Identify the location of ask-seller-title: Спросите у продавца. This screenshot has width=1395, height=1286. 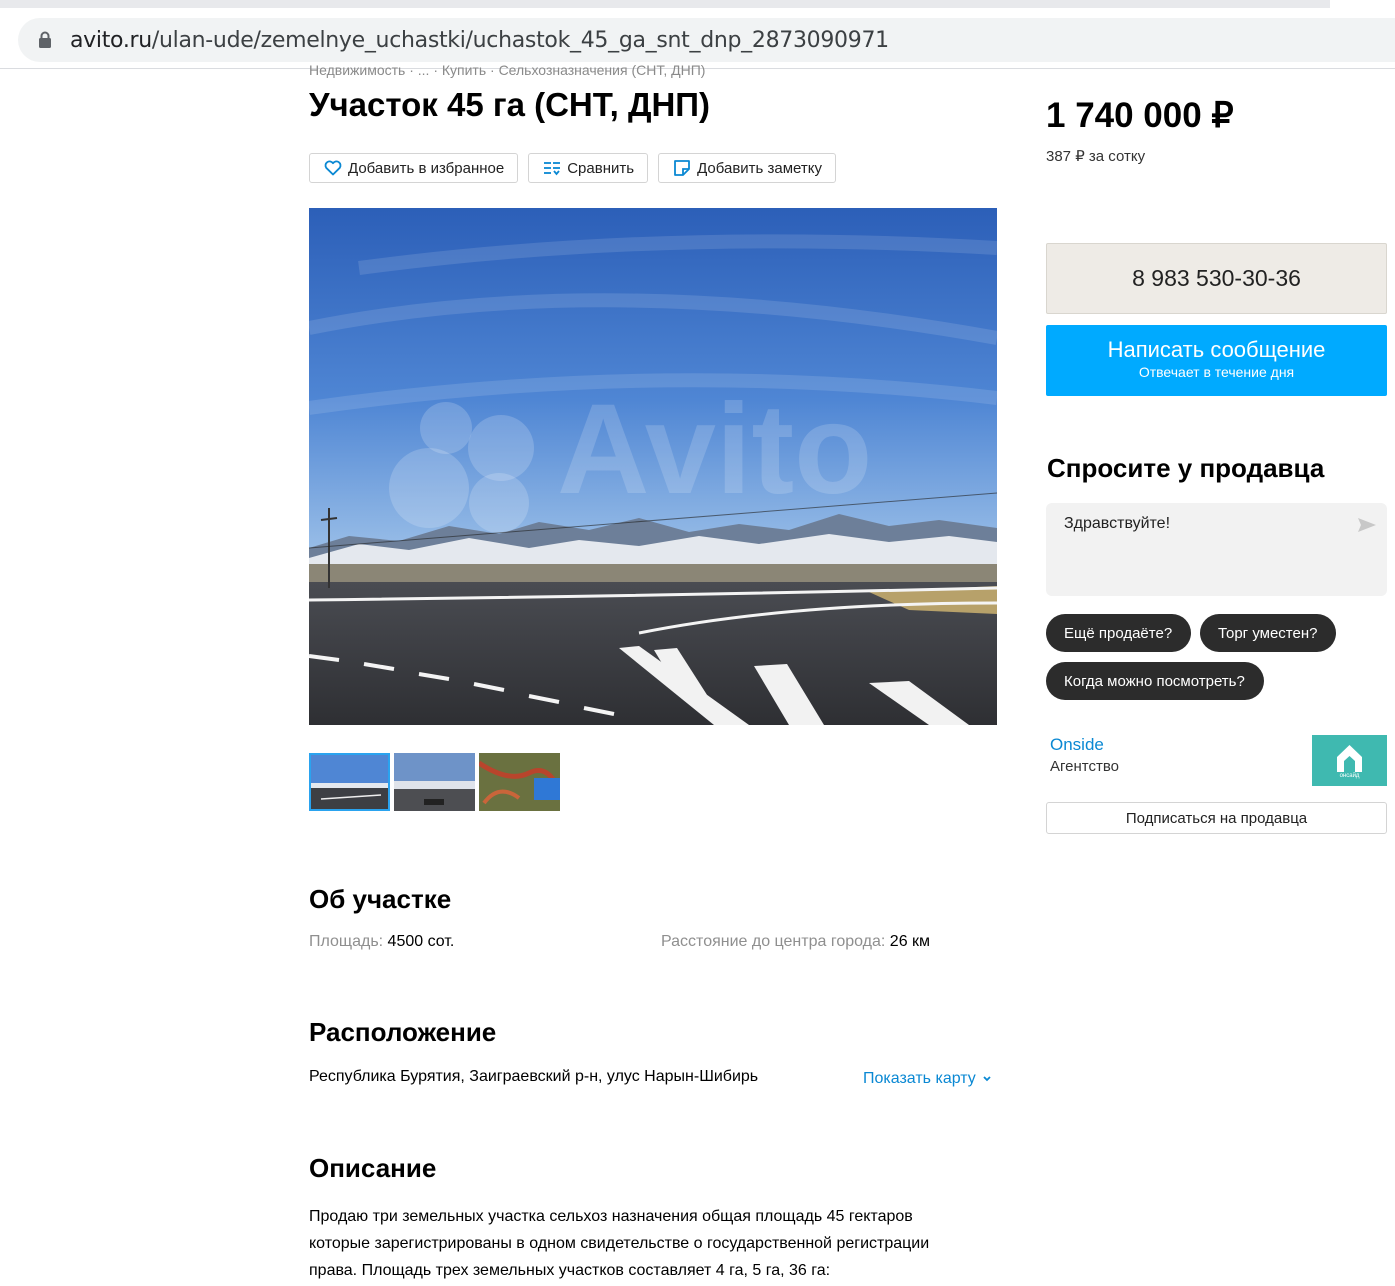
(1186, 468).